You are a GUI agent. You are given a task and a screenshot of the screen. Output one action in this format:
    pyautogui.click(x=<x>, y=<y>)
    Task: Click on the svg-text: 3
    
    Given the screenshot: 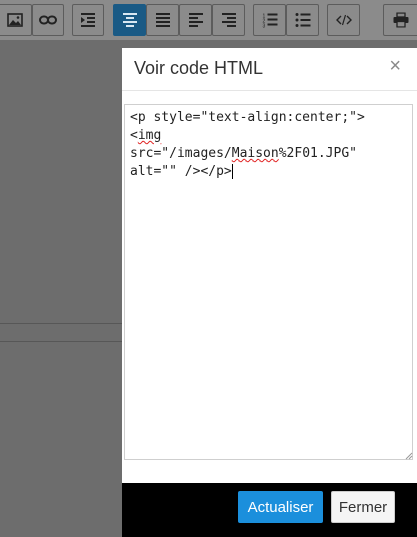 What is the action you would take?
    pyautogui.click(x=263, y=26)
    